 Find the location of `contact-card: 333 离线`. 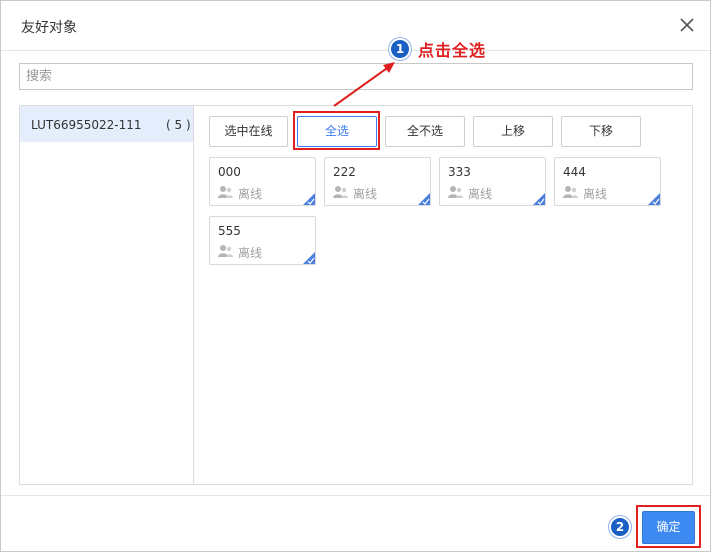

contact-card: 333 离线 is located at coordinates (492, 181).